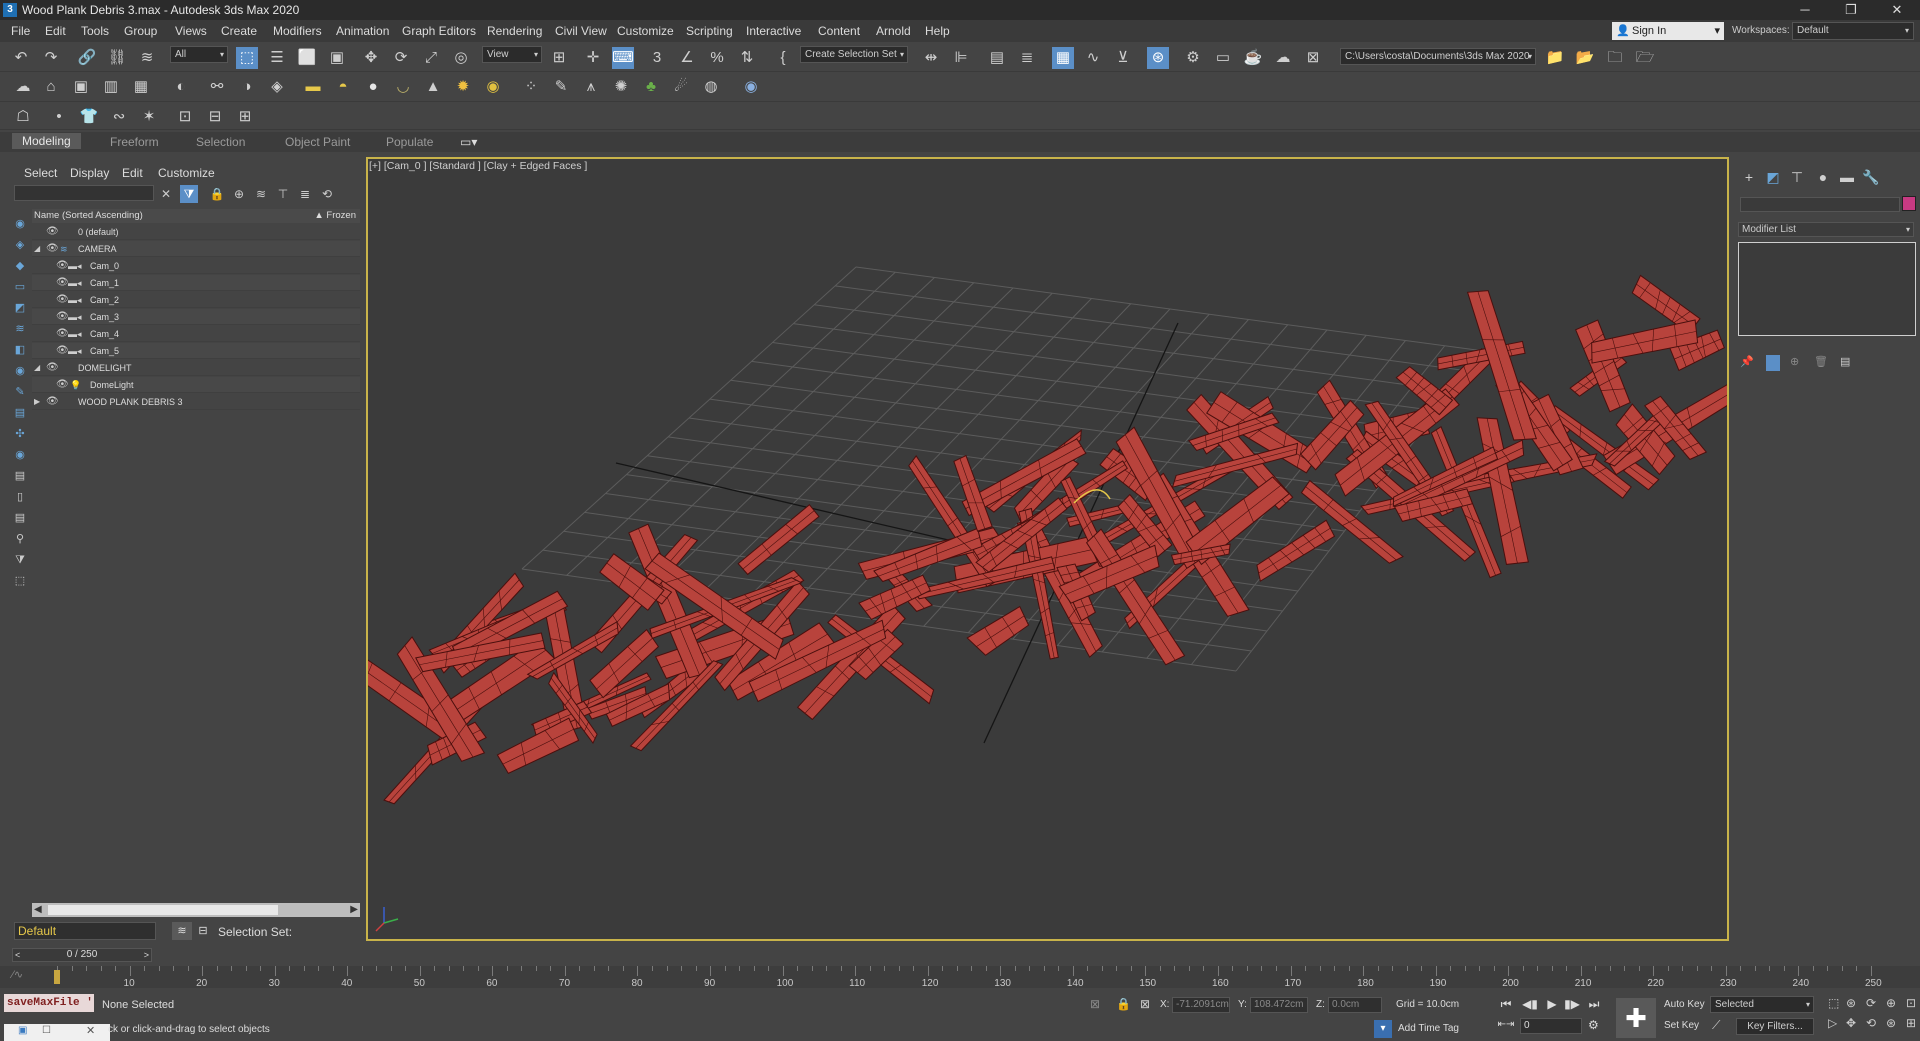  What do you see at coordinates (1095, 1004) in the screenshot?
I see `isolate-selection-icon: ⊠` at bounding box center [1095, 1004].